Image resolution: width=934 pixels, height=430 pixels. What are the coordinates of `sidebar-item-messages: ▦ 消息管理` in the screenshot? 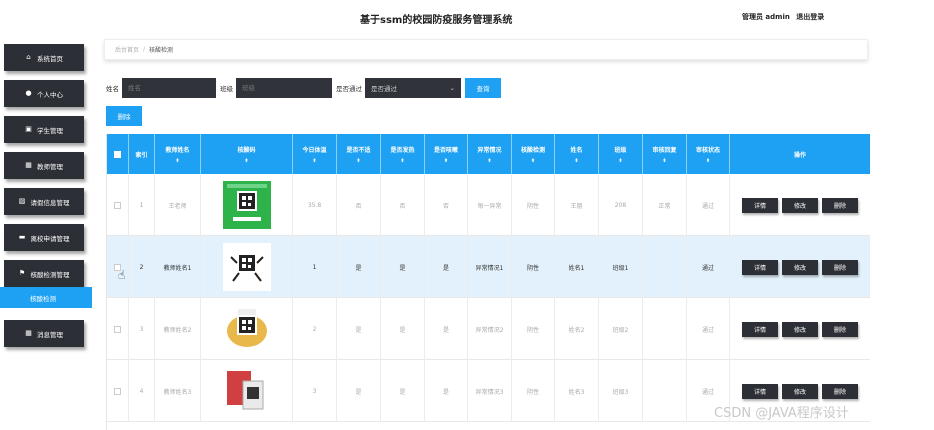 It's located at (44, 333).